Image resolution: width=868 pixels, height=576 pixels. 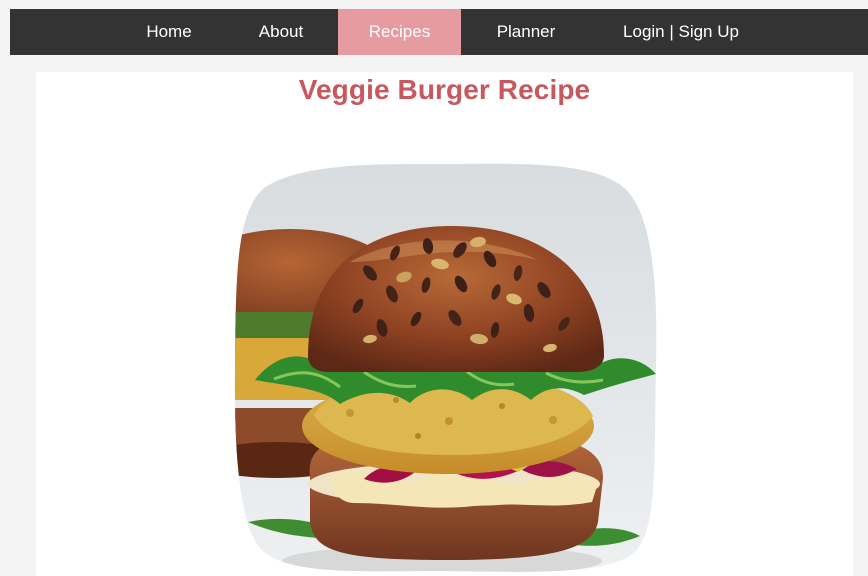 I want to click on nav-planner: Planner, so click(x=526, y=32).